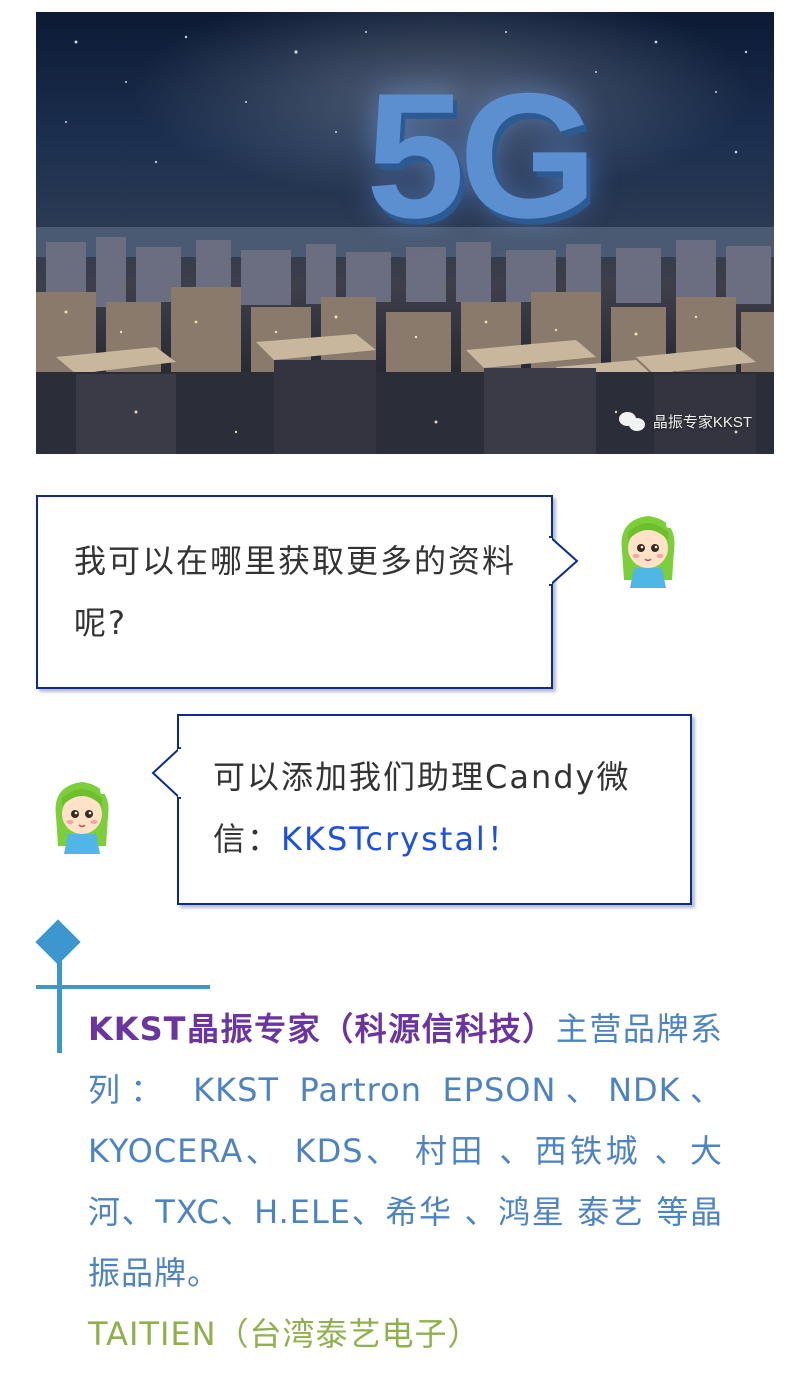 The image size is (810, 1375). I want to click on company-name: KKST晶振专家（科源信科技）, so click(322, 1029).